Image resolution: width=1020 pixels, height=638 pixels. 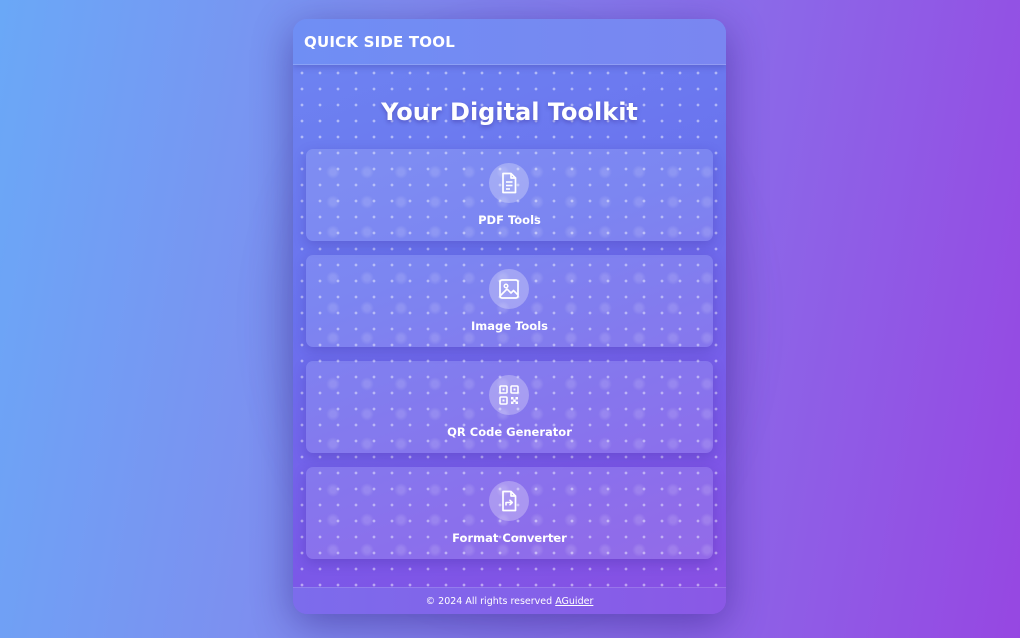 What do you see at coordinates (509, 183) in the screenshot?
I see `document-icon` at bounding box center [509, 183].